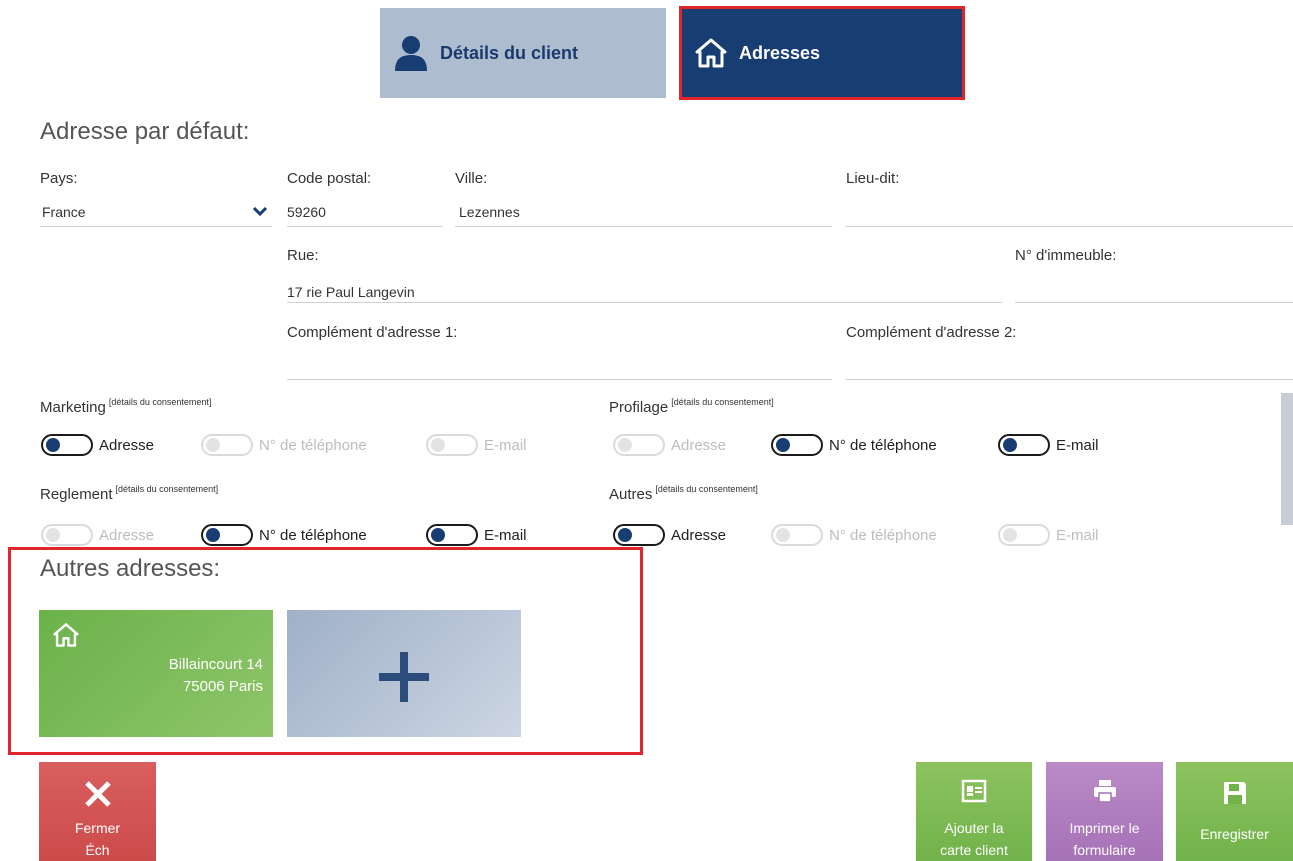  What do you see at coordinates (156, 226) in the screenshot?
I see `country-underline` at bounding box center [156, 226].